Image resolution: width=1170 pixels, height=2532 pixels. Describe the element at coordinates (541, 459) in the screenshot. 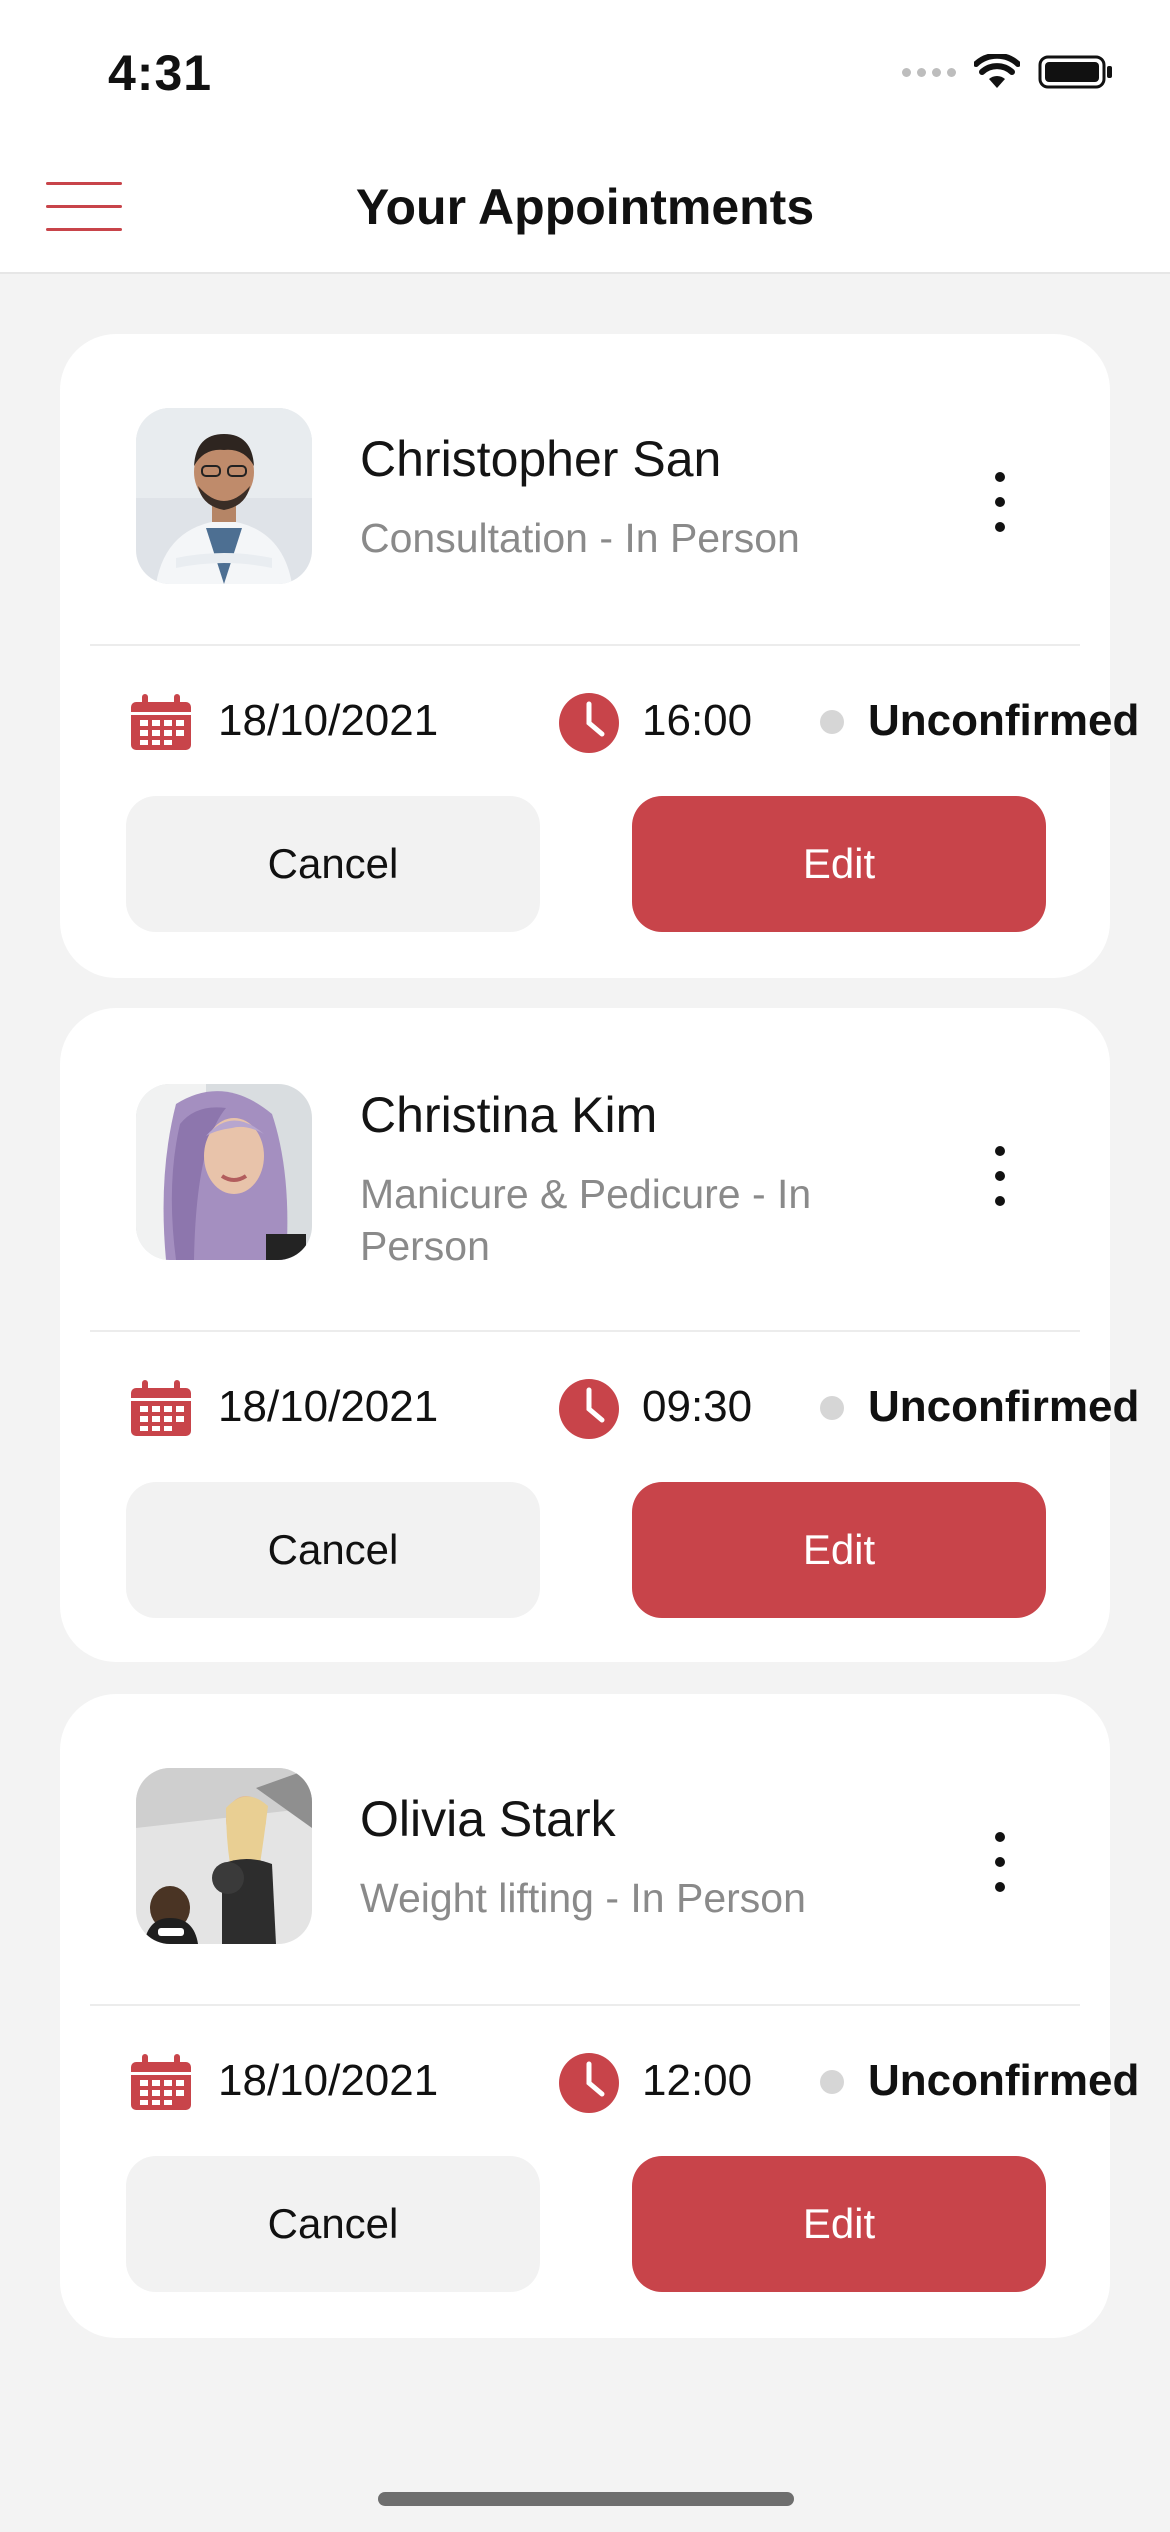

I see `provider-name: Christopher San` at that location.